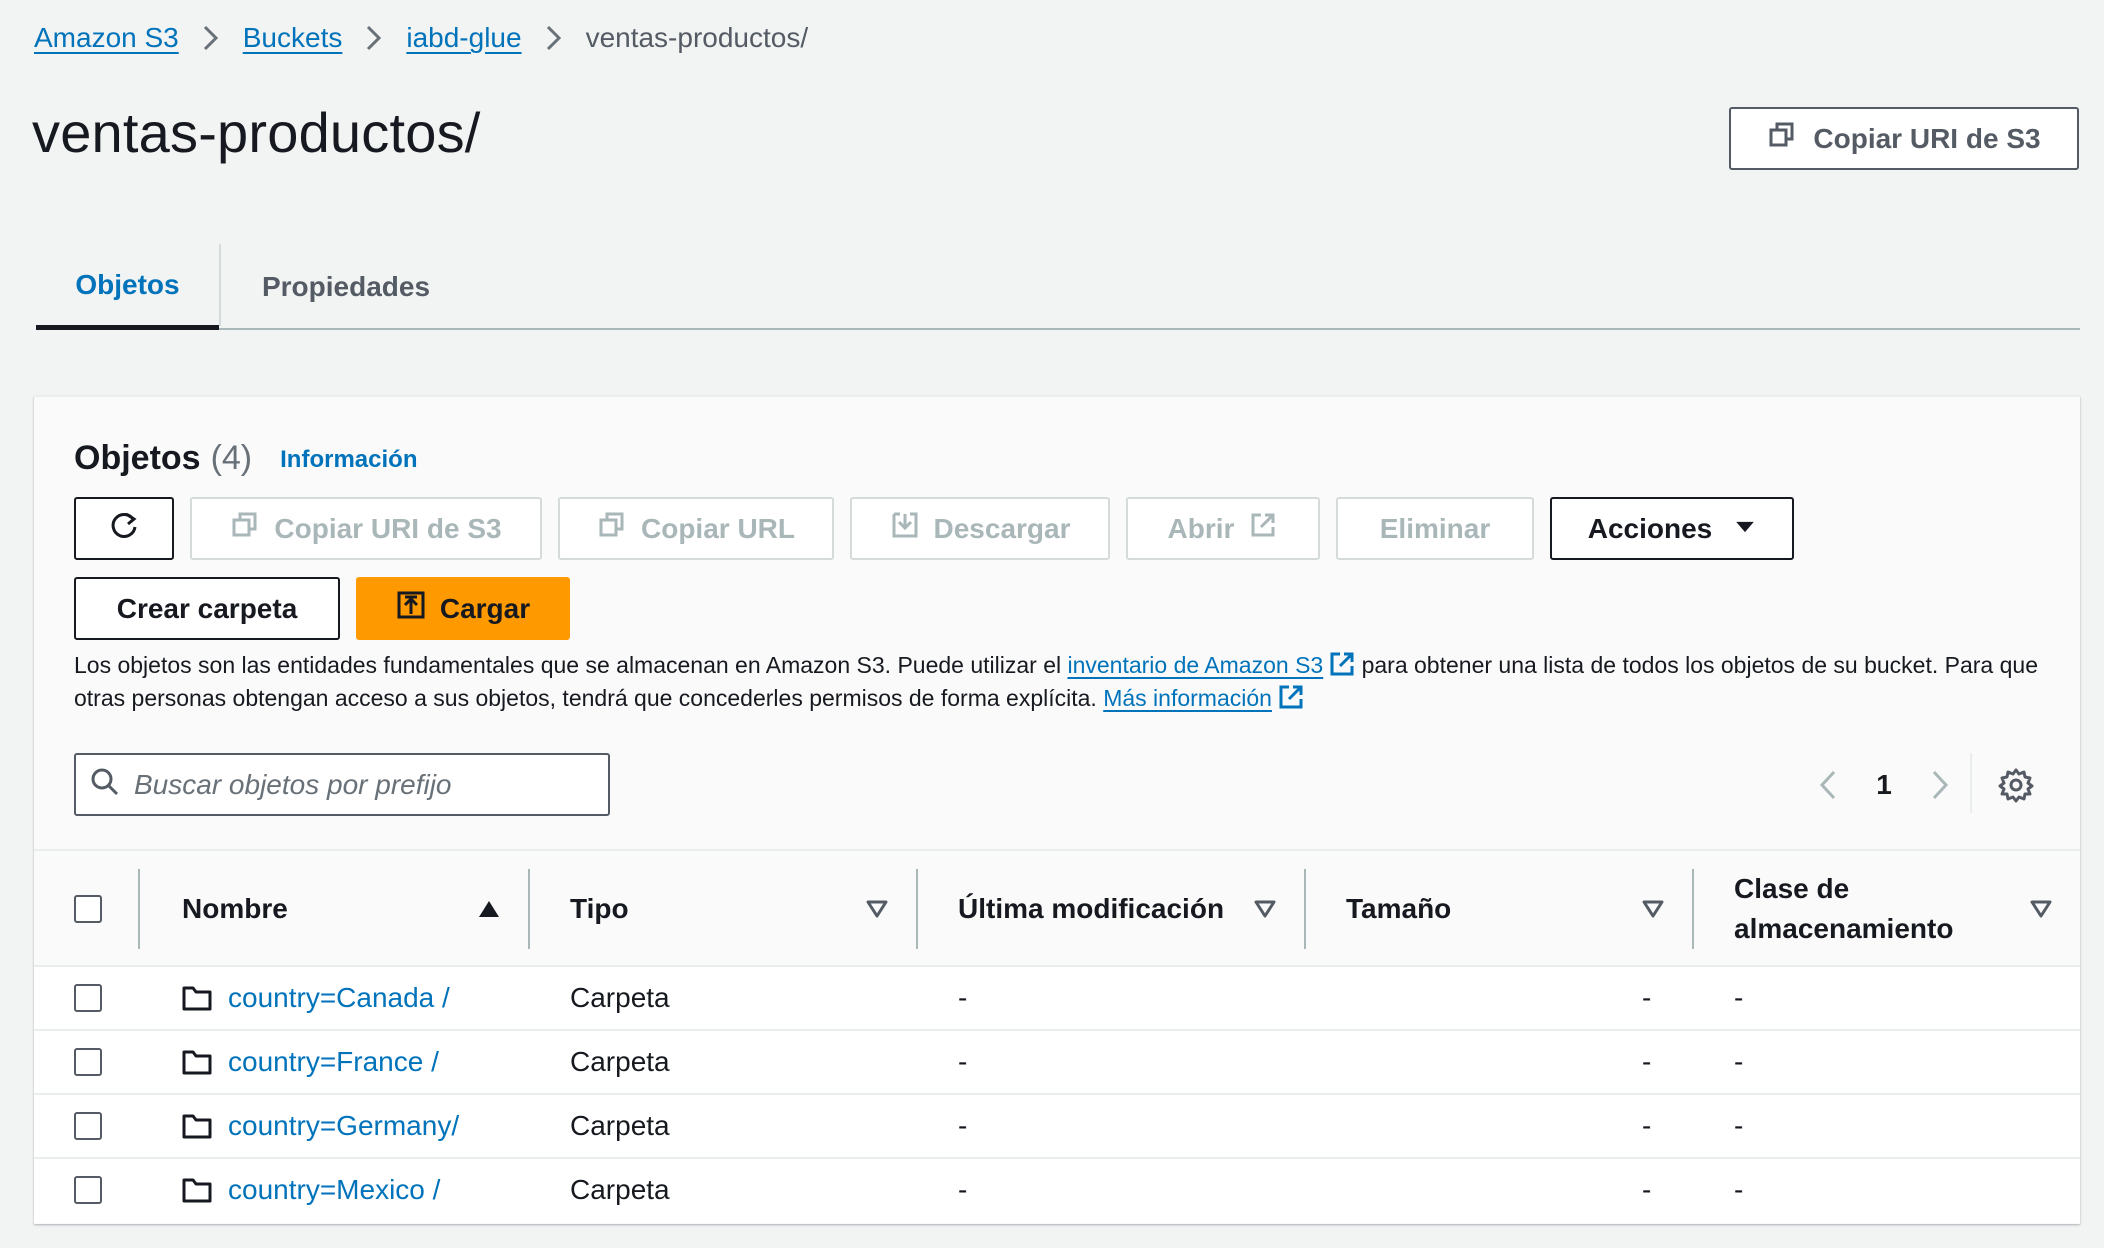 The image size is (2104, 1248). Describe the element at coordinates (1187, 698) in the screenshot. I see `more-info-link: Más información` at that location.